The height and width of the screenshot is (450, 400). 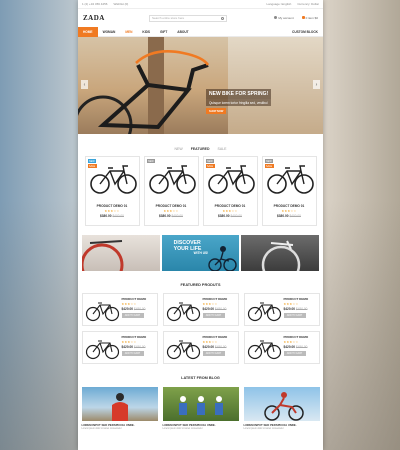 What do you see at coordinates (222, 149) in the screenshot?
I see `tab-sale: SALE` at bounding box center [222, 149].